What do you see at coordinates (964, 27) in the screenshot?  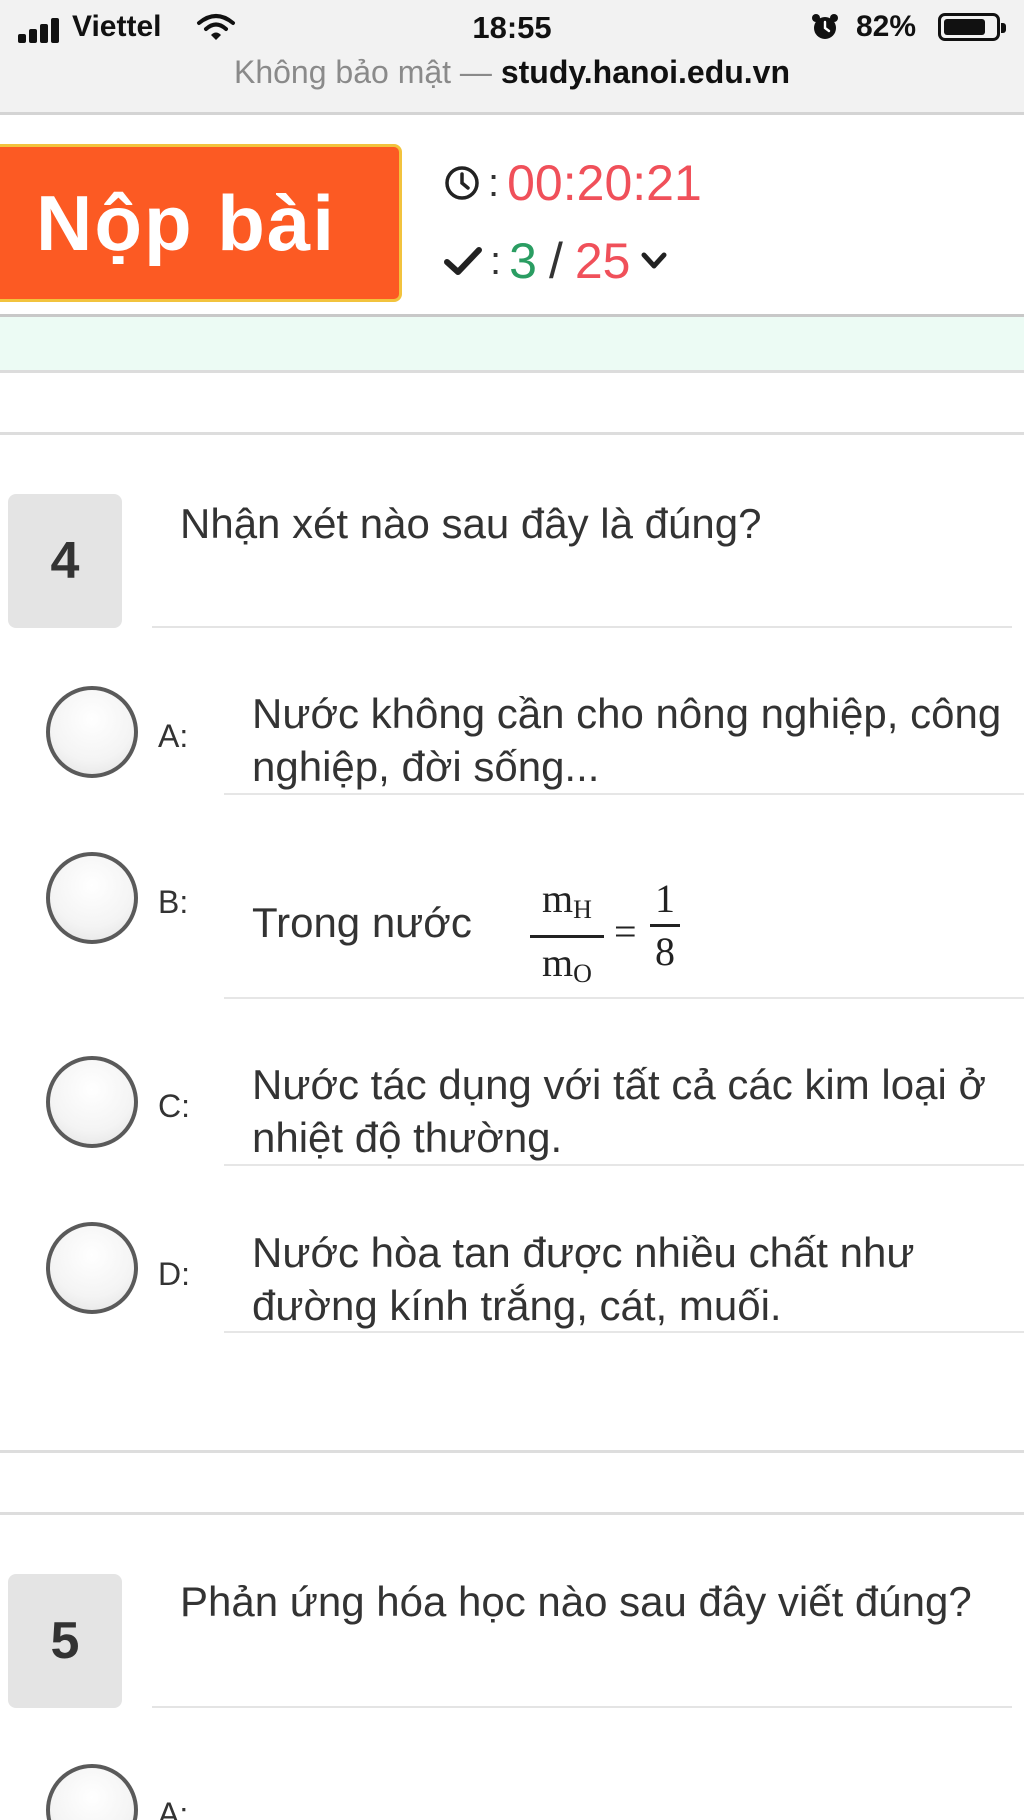 I see `battery-level` at bounding box center [964, 27].